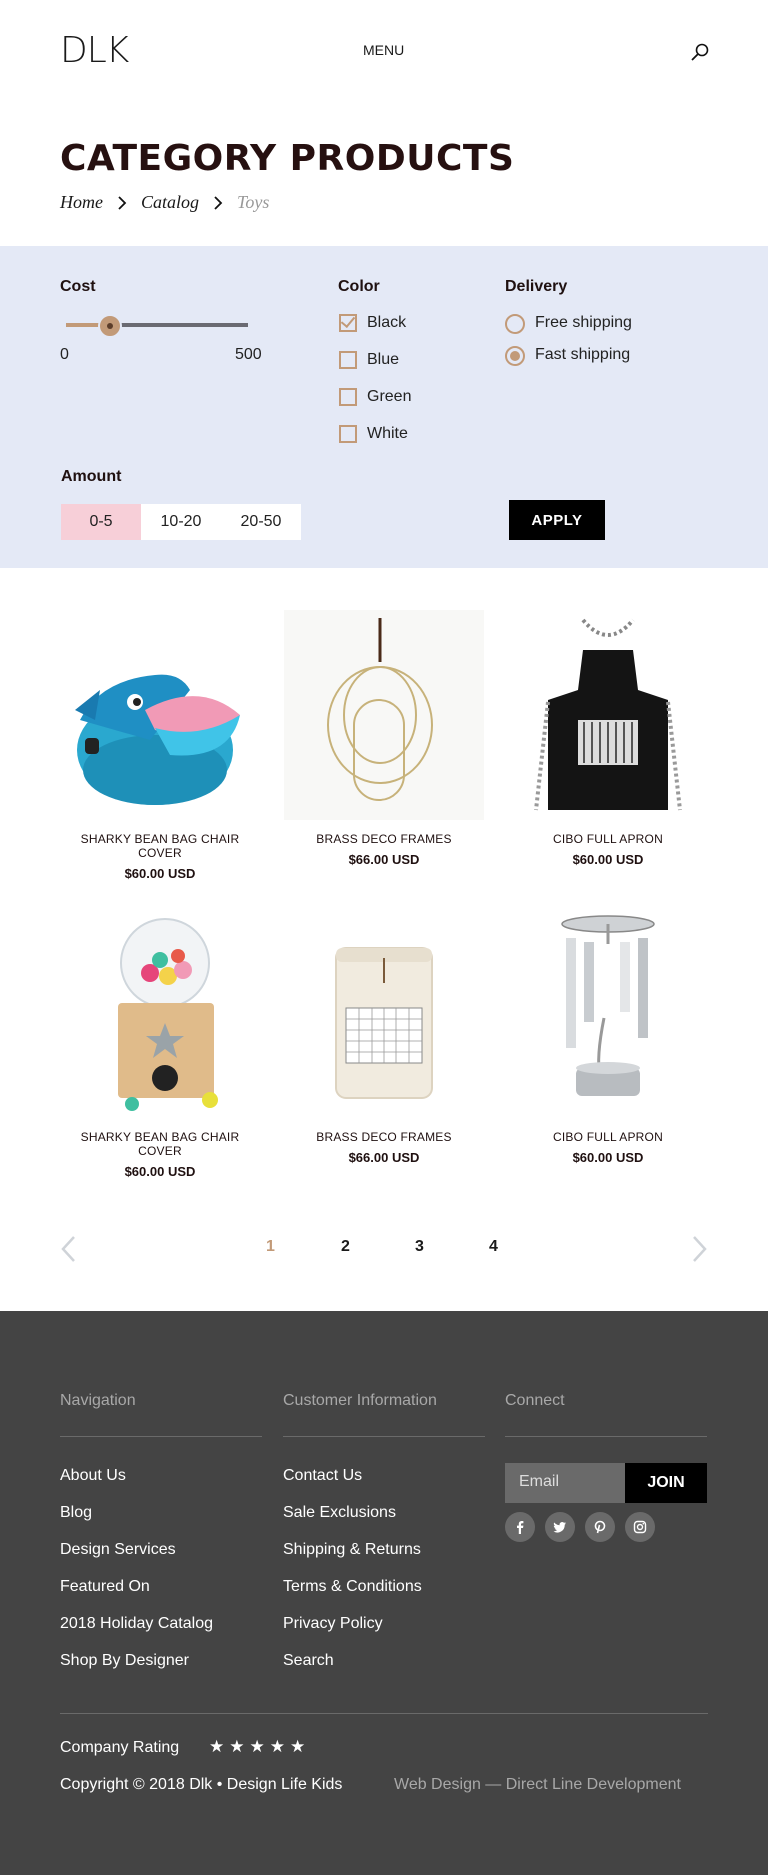  I want to click on logo: DLK, so click(94, 50).